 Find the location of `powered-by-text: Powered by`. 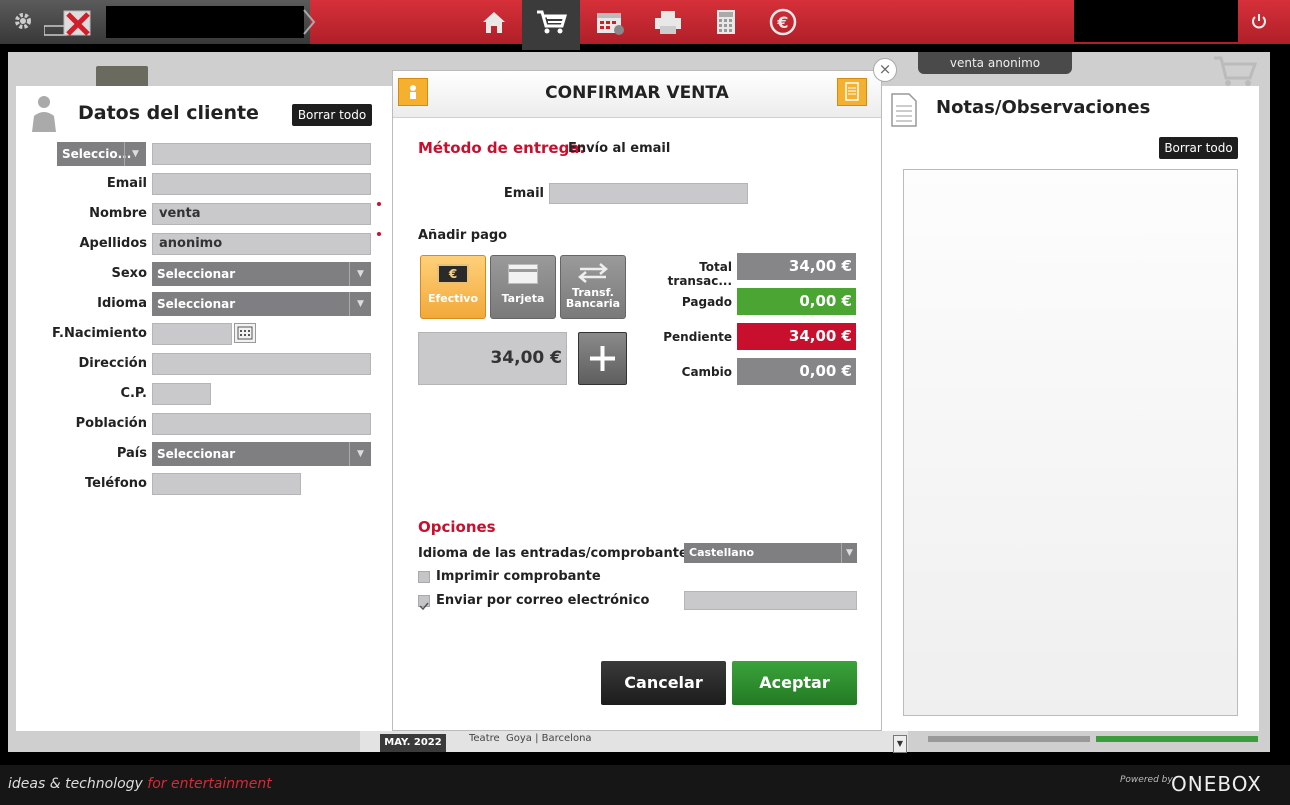

powered-by-text: Powered by is located at coordinates (1146, 780).